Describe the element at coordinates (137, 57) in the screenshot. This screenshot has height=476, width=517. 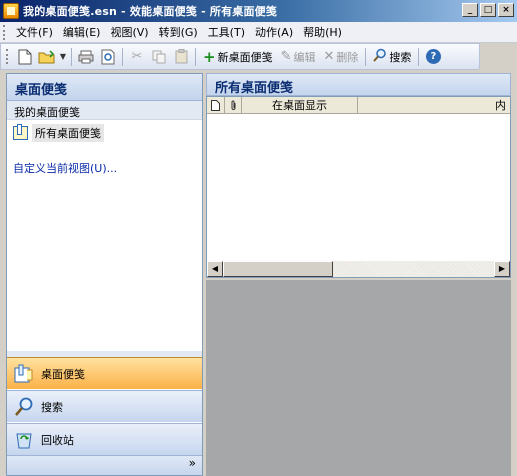
I see `cut-icon: ✂` at that location.